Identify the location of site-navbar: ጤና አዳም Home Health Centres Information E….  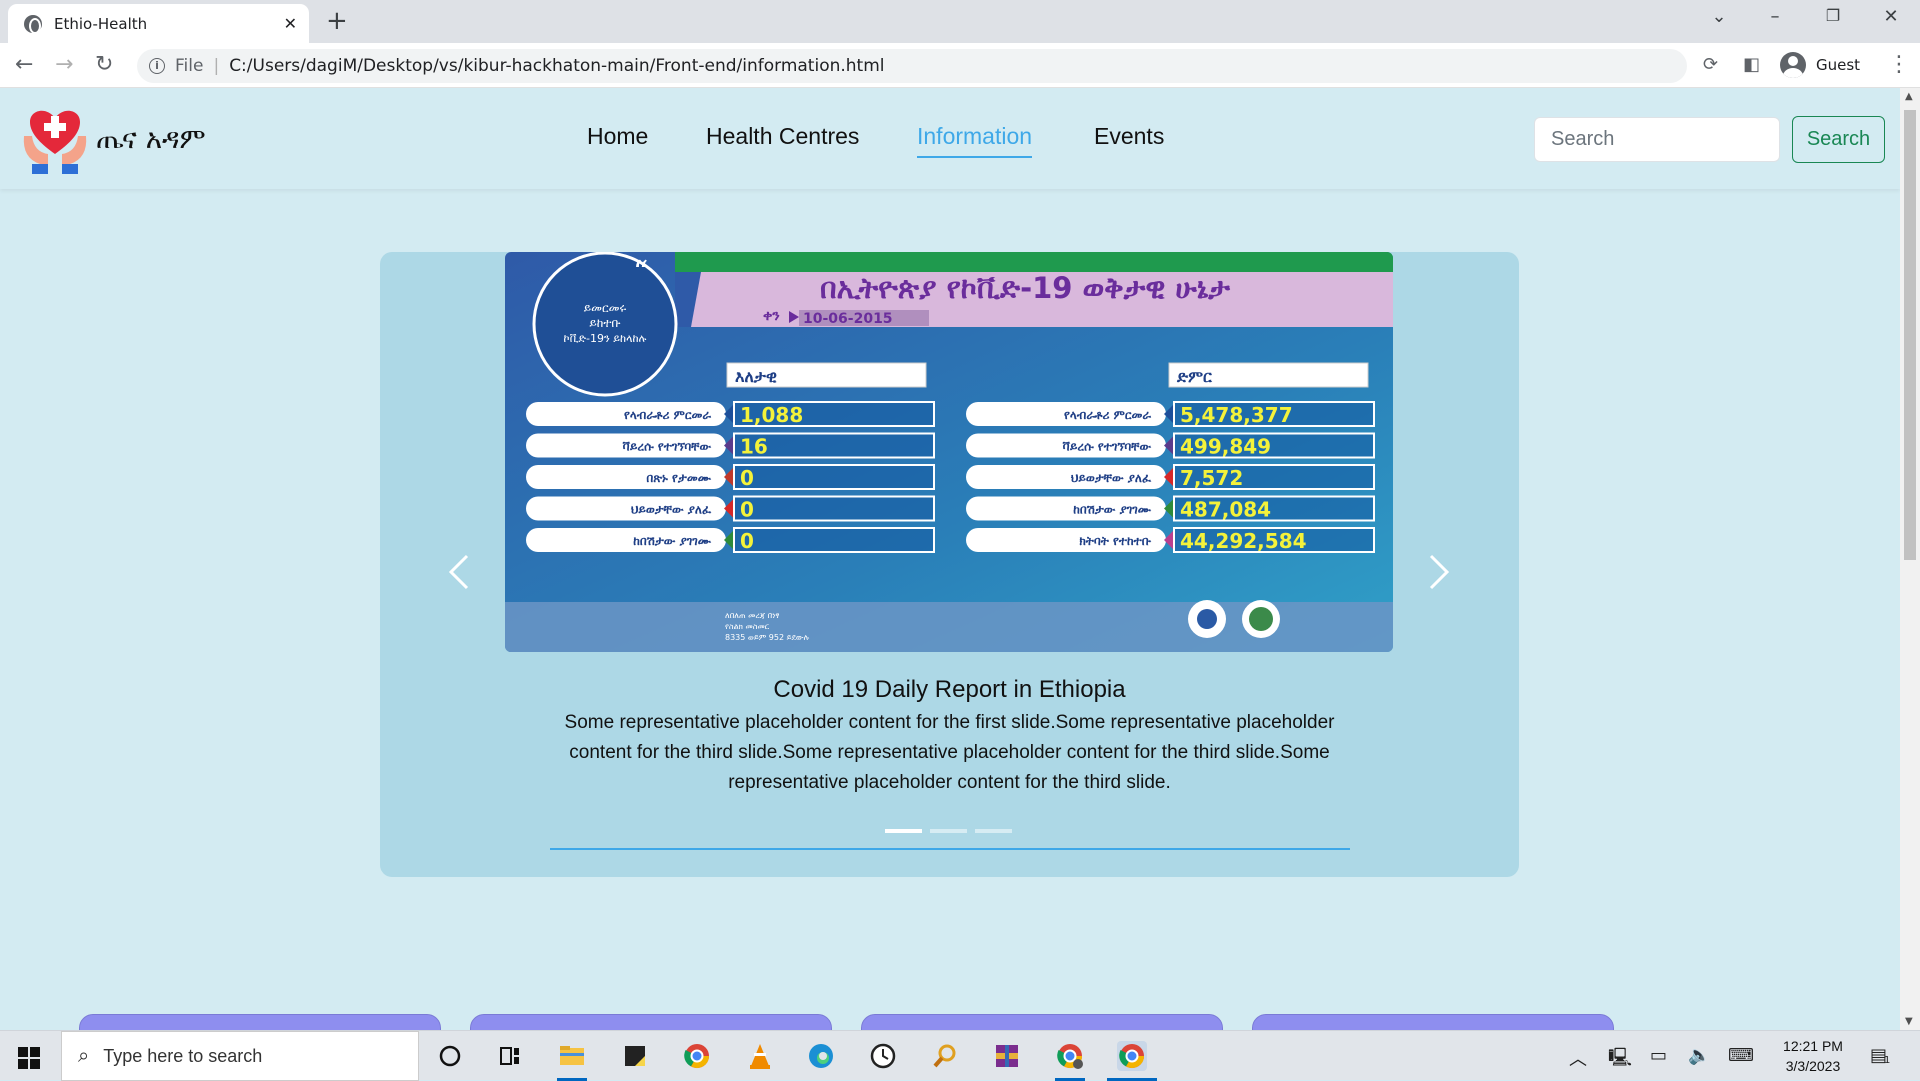
(950, 138).